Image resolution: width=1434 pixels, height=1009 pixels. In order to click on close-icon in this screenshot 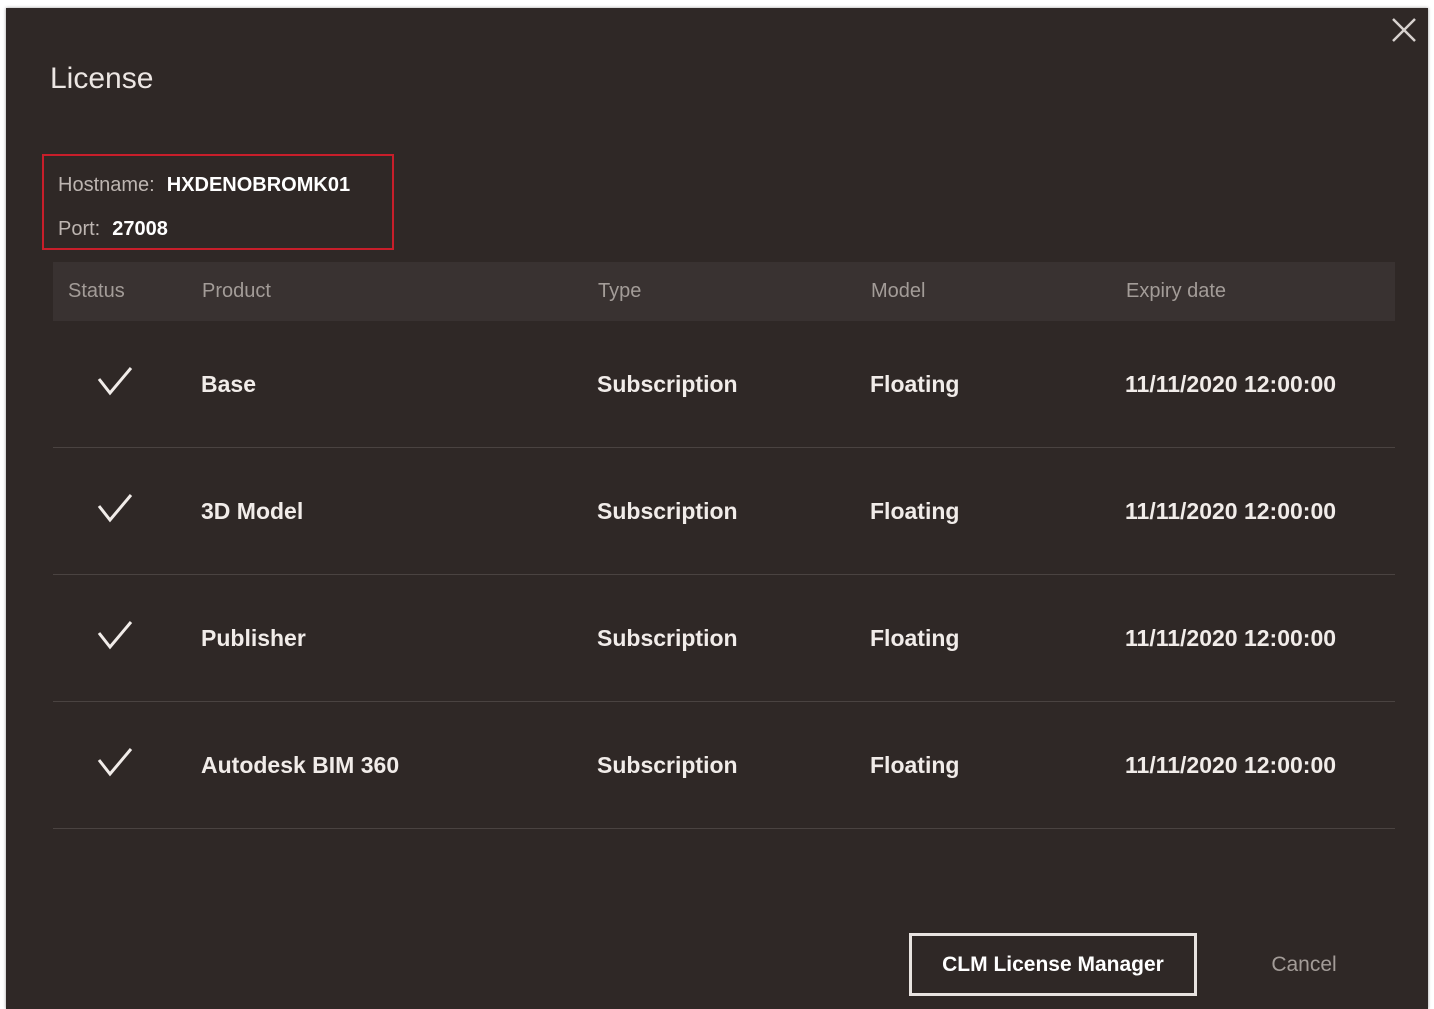, I will do `click(1404, 30)`.